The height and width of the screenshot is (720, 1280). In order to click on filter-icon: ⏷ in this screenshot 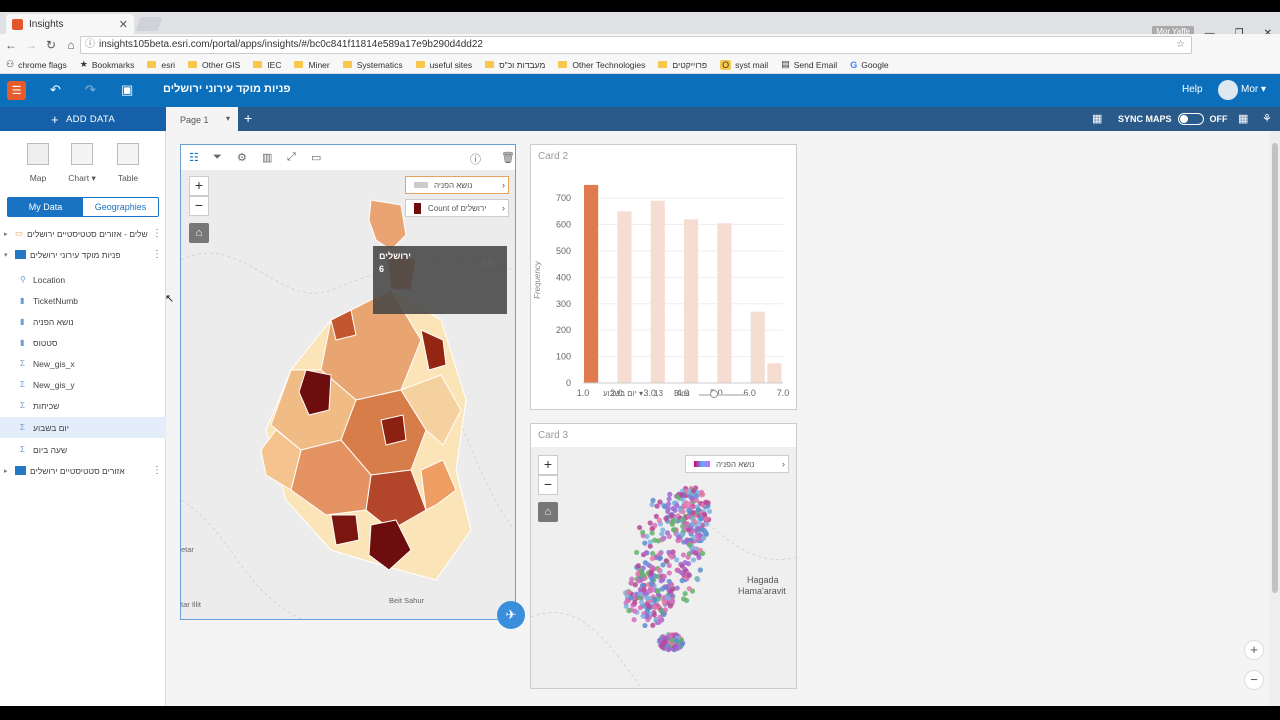, I will do `click(217, 157)`.